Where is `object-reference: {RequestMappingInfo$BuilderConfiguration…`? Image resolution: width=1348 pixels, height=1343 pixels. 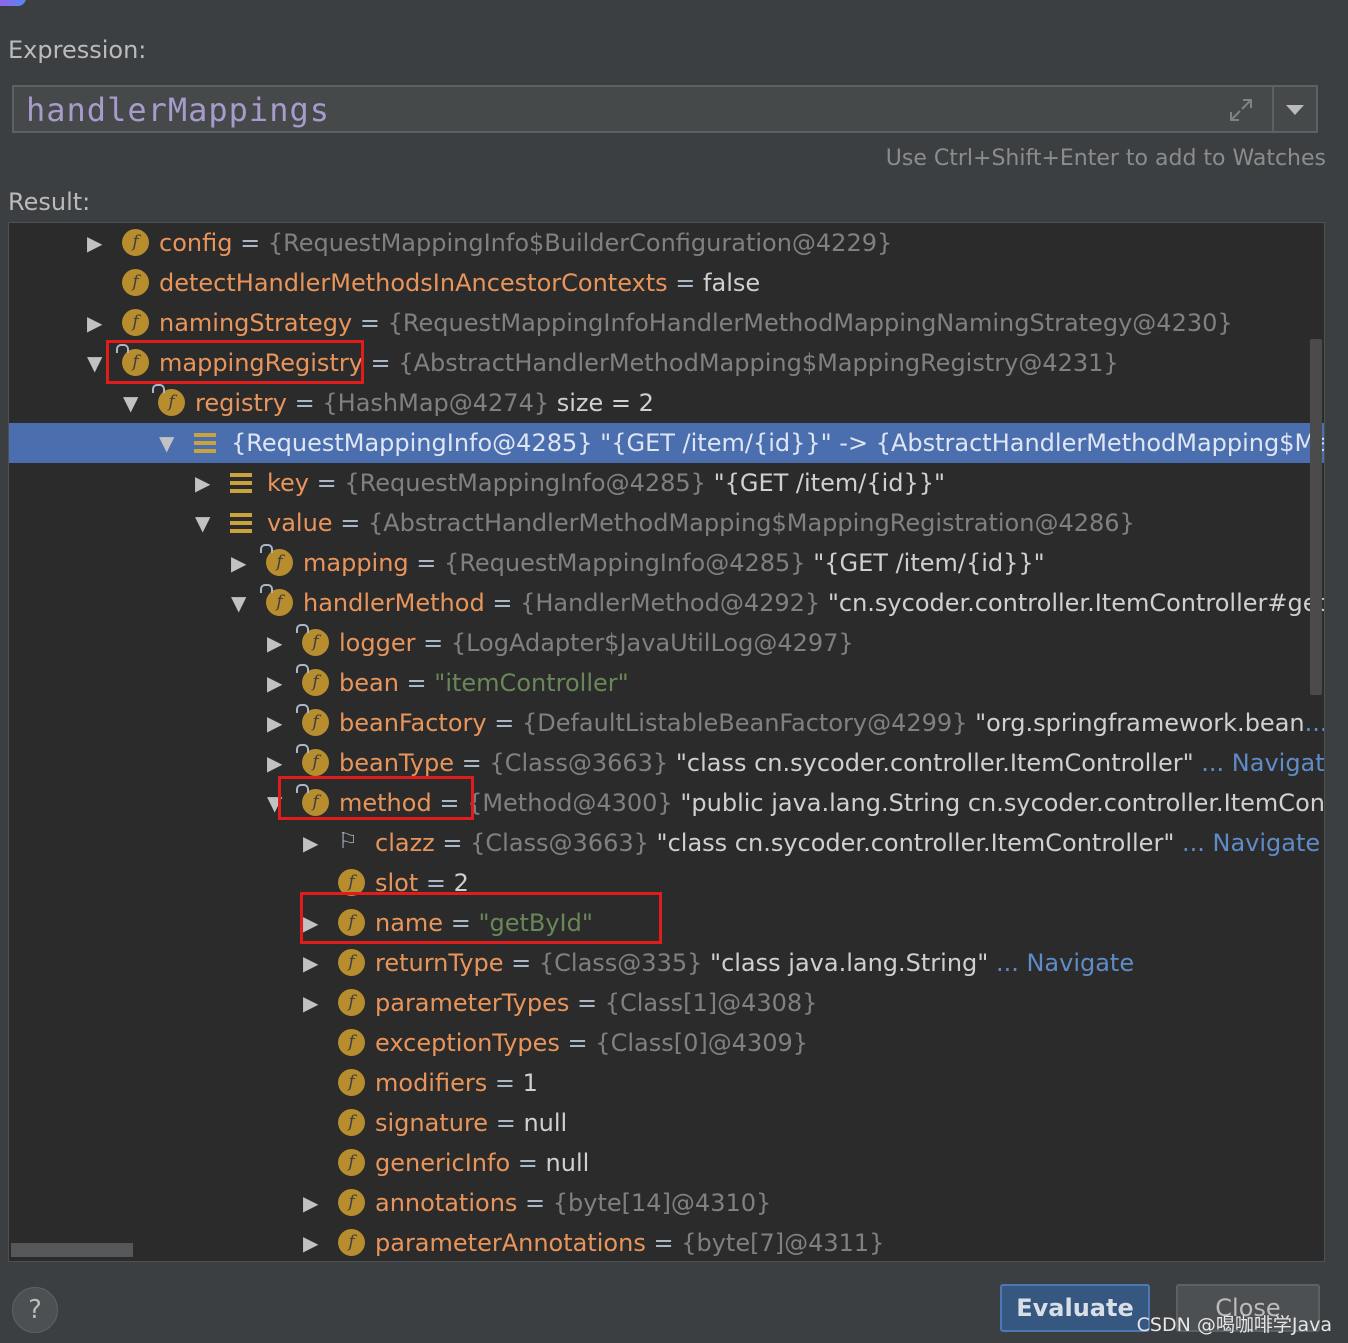
object-reference: {RequestMappingInfo$BuilderConfiguration… is located at coordinates (580, 243).